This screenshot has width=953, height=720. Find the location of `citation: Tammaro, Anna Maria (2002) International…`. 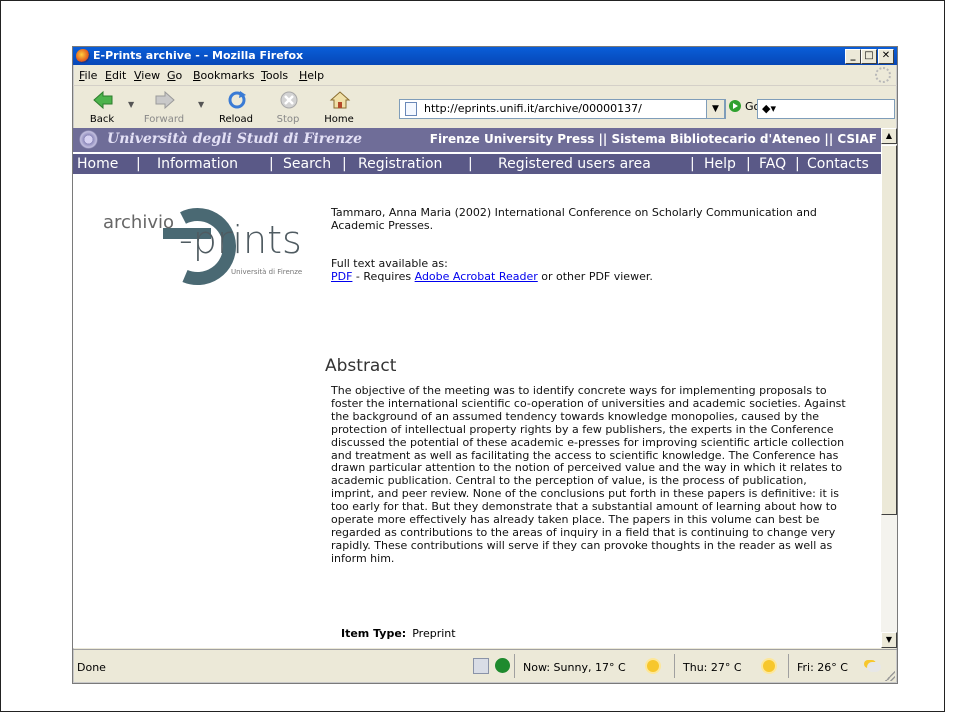

citation: Tammaro, Anna Maria (2002) International… is located at coordinates (574, 219).